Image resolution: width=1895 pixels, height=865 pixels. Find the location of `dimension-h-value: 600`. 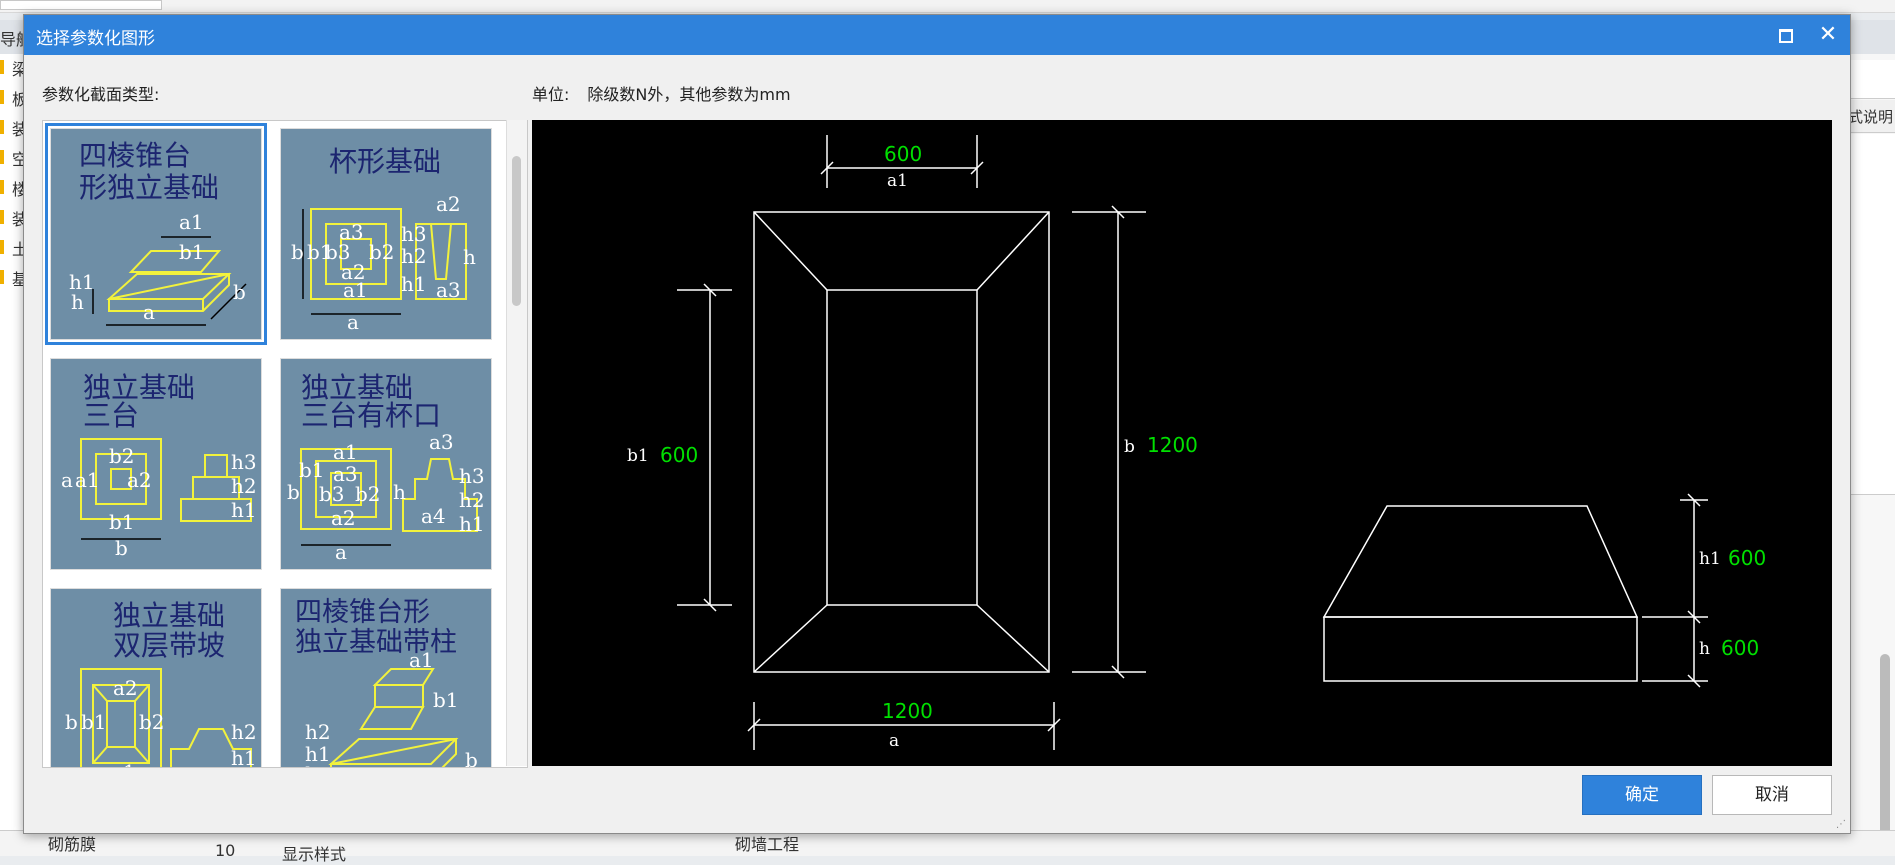

dimension-h-value: 600 is located at coordinates (1740, 648).